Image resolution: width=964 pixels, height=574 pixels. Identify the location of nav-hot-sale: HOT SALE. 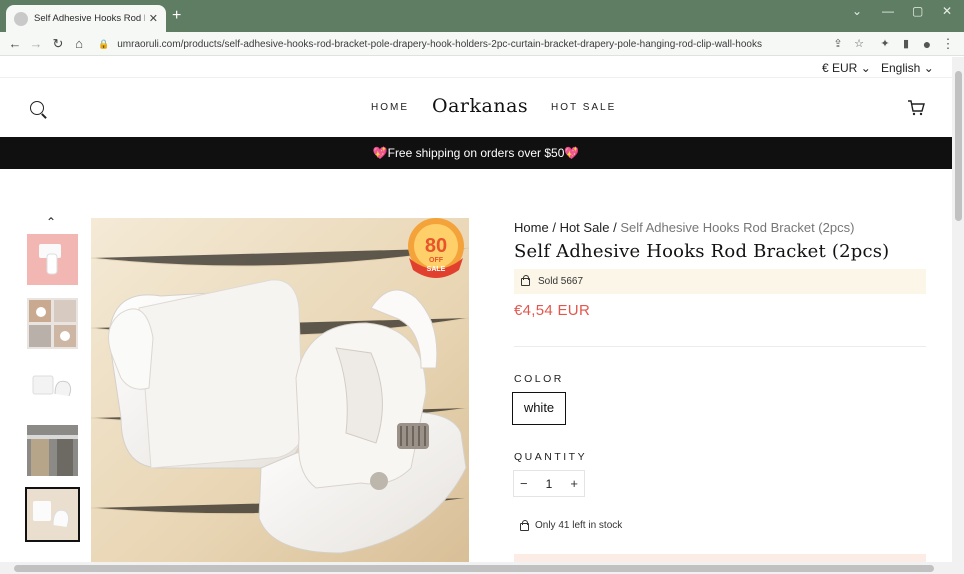
(583, 107).